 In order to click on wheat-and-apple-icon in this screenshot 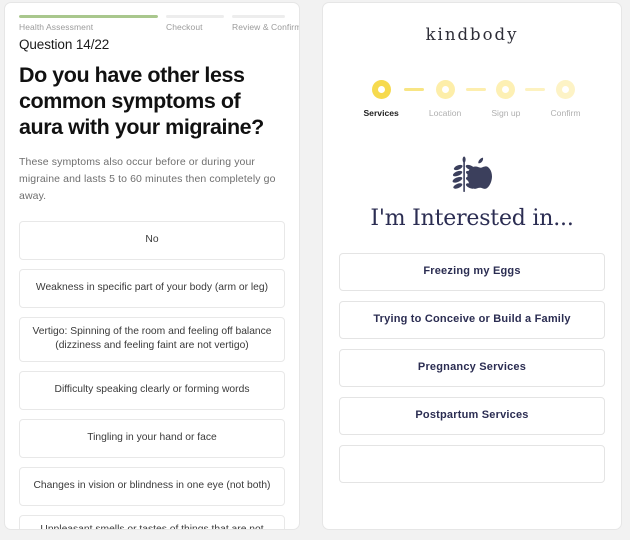, I will do `click(472, 177)`.